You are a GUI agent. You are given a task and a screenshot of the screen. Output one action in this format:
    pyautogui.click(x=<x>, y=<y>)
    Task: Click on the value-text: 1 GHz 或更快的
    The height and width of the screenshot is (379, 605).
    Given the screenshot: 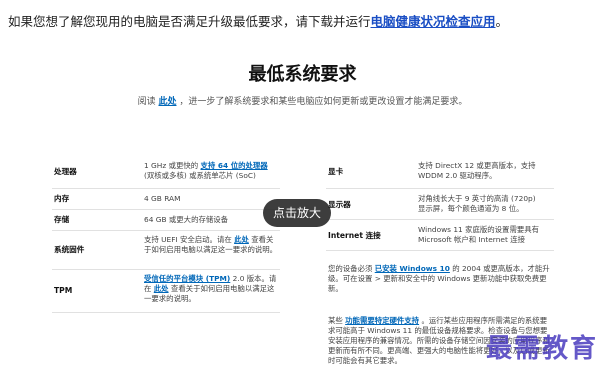 What is the action you would take?
    pyautogui.click(x=171, y=165)
    